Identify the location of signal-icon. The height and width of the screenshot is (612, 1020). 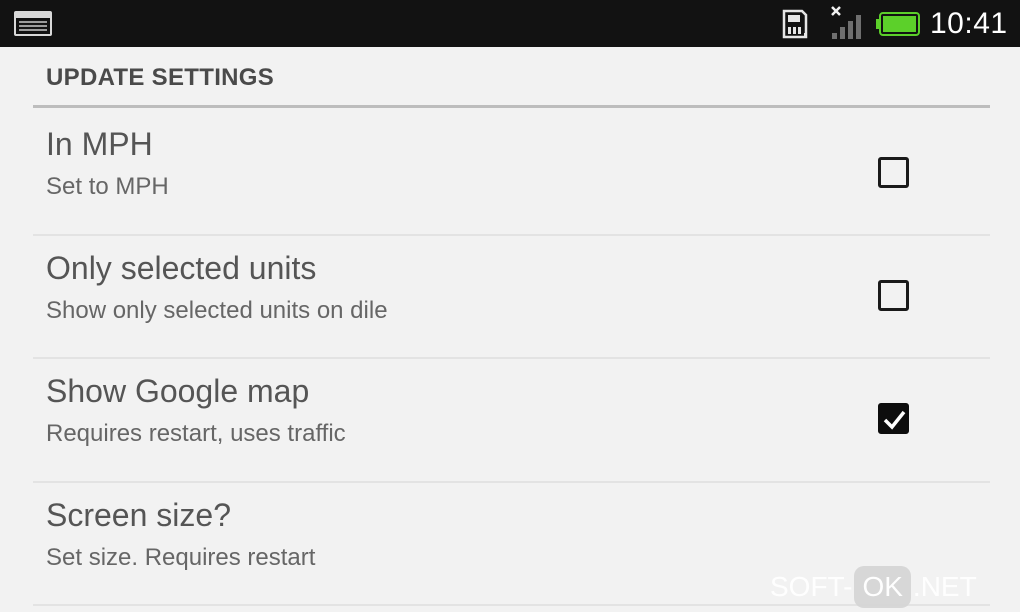
(846, 22).